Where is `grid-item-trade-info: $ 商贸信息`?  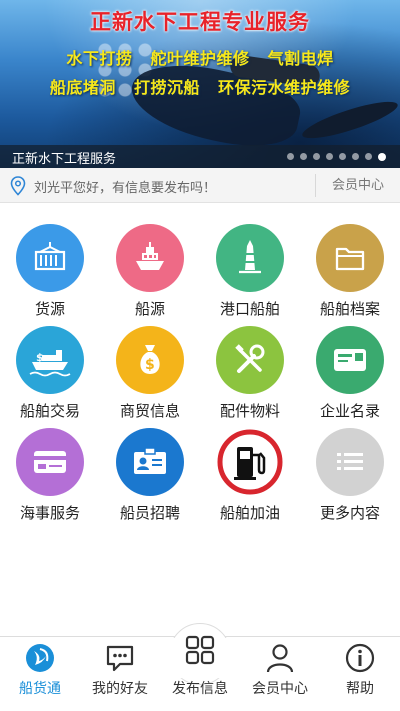 grid-item-trade-info: $ 商贸信息 is located at coordinates (150, 367).